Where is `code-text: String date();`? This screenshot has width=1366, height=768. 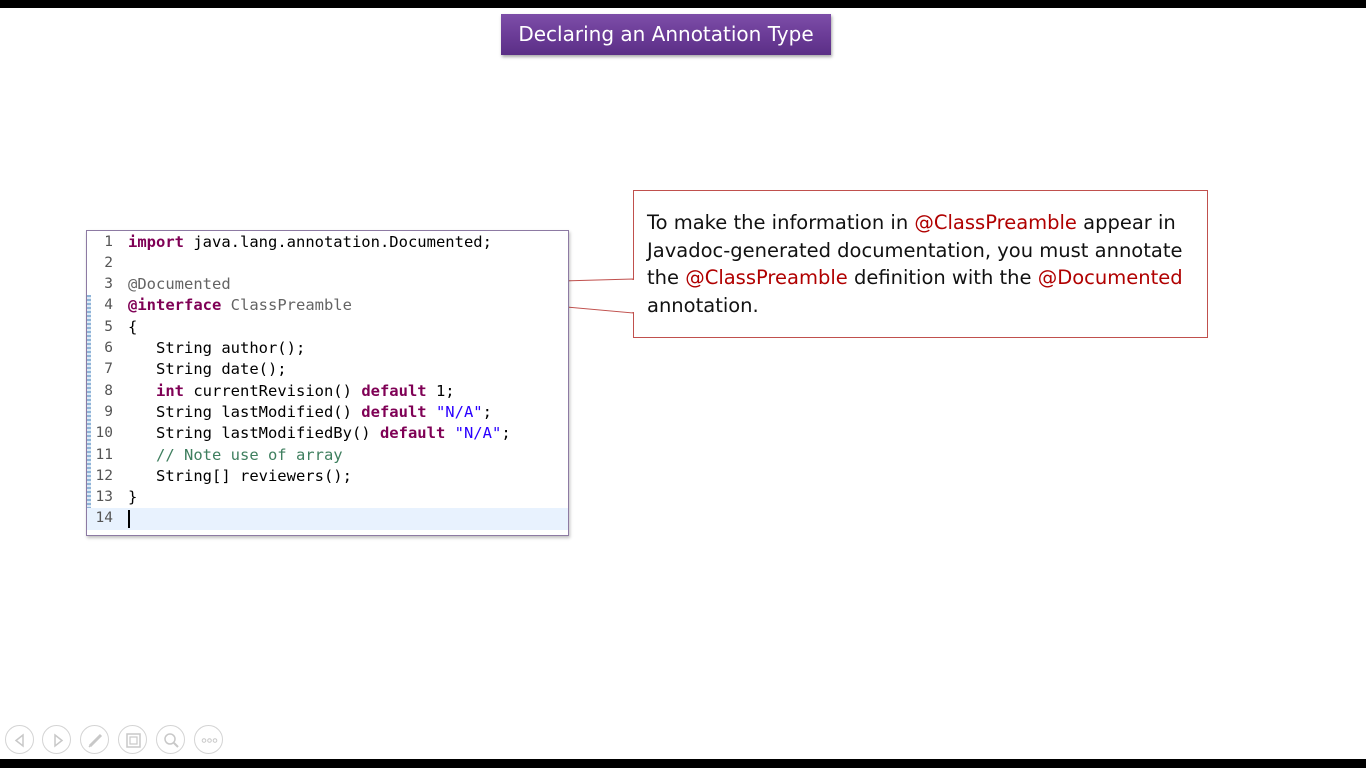
code-text: String date(); is located at coordinates (207, 369).